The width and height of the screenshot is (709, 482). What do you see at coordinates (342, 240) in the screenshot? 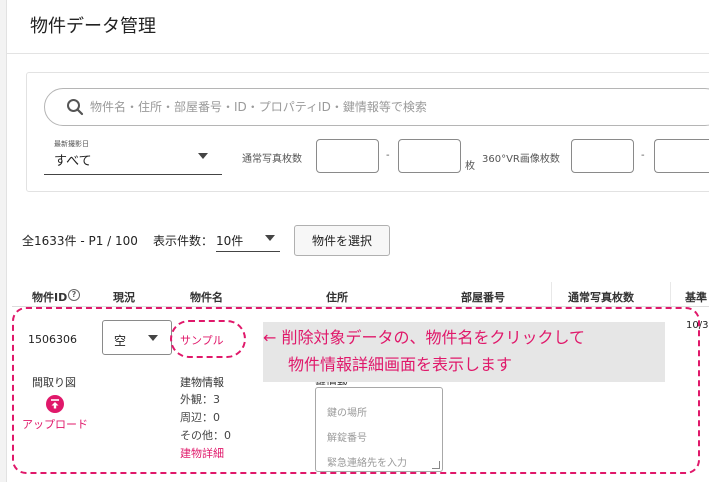
I see `select-property-button: 物件を選択` at bounding box center [342, 240].